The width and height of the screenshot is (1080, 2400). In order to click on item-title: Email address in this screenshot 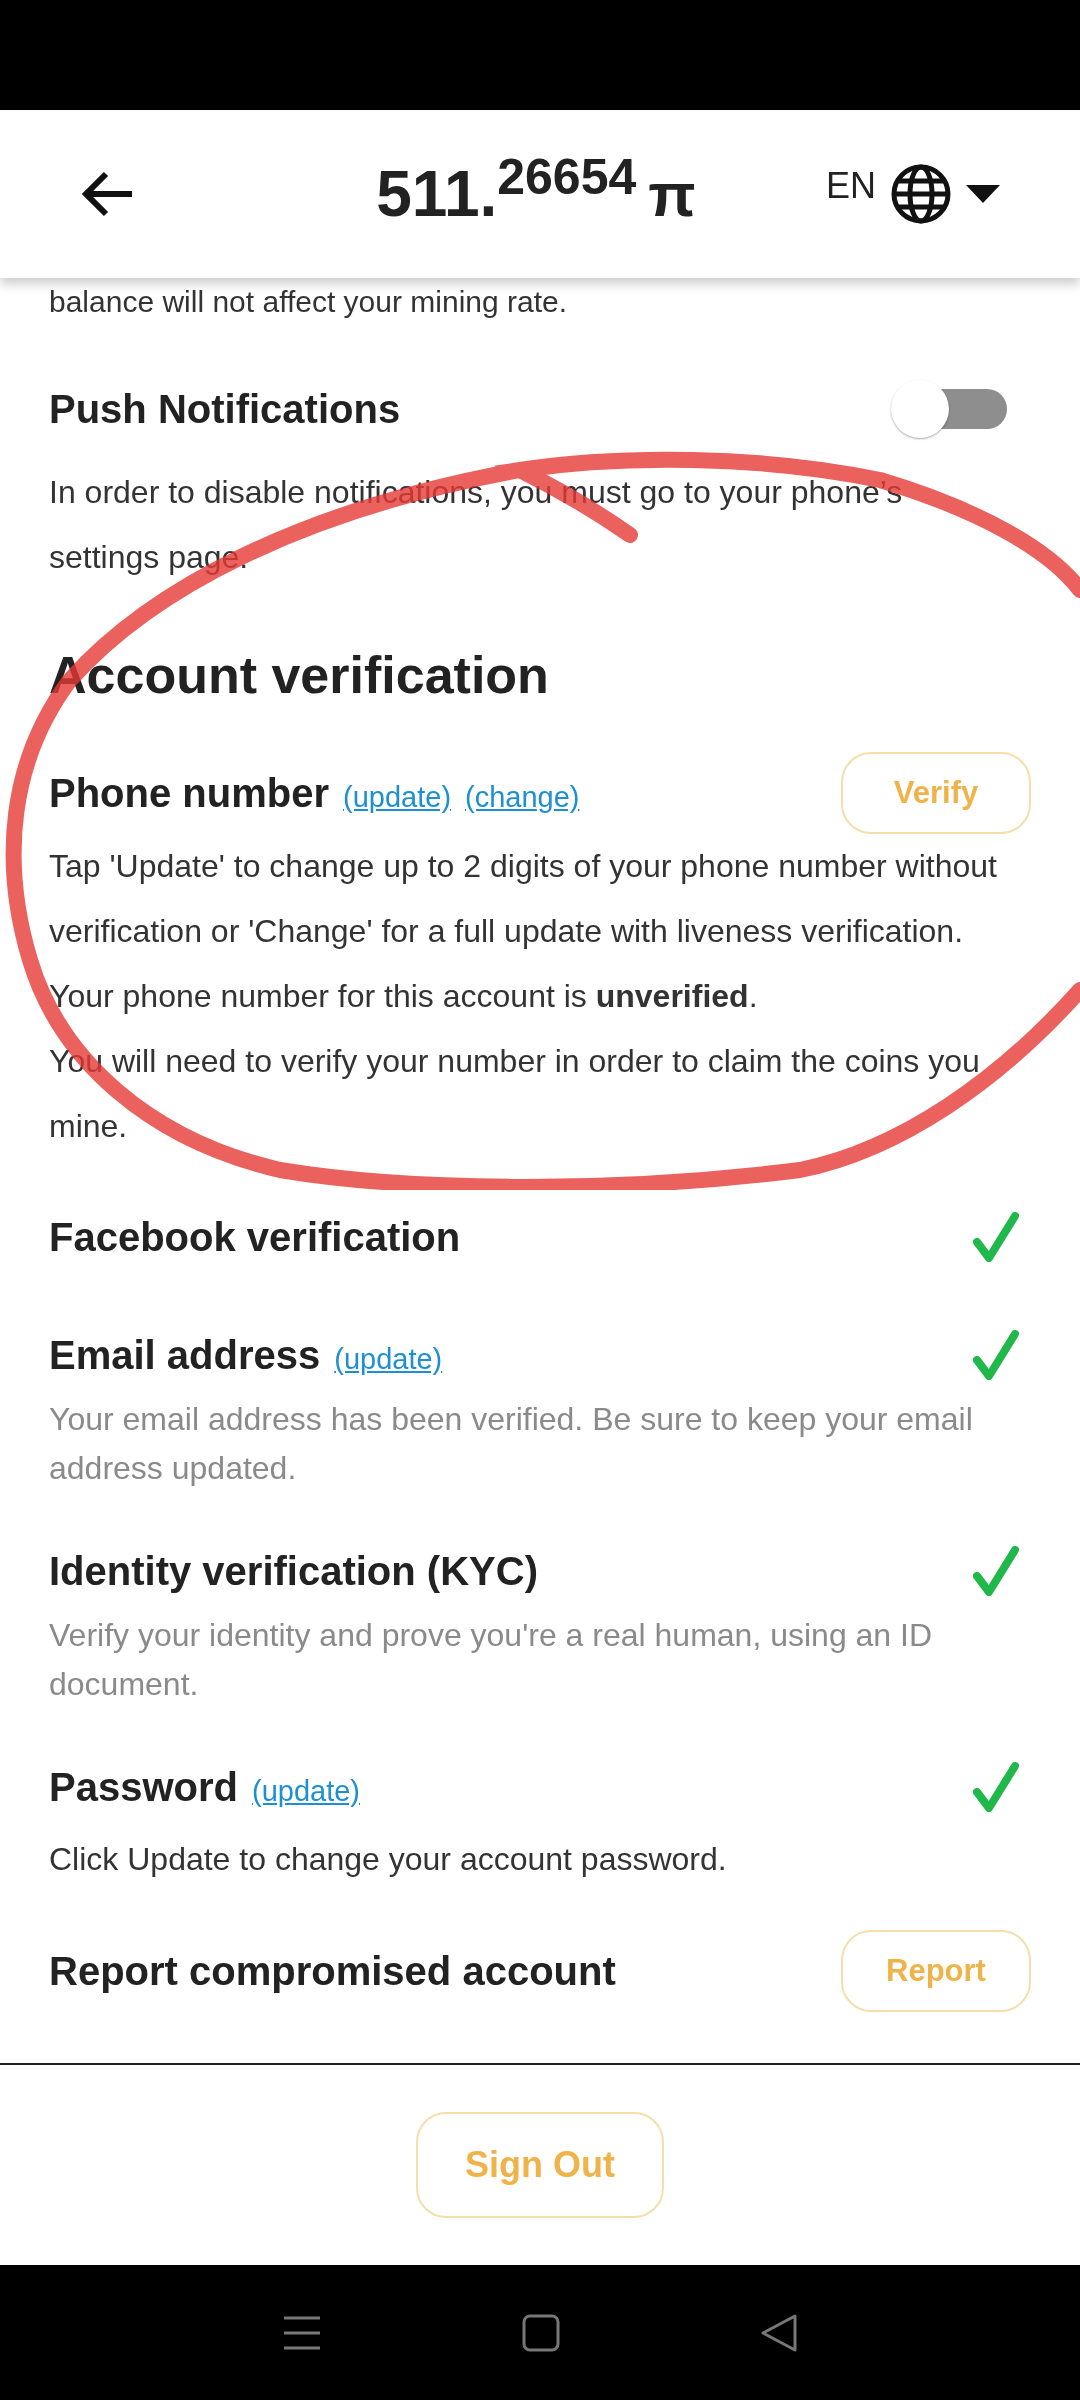, I will do `click(185, 1355)`.